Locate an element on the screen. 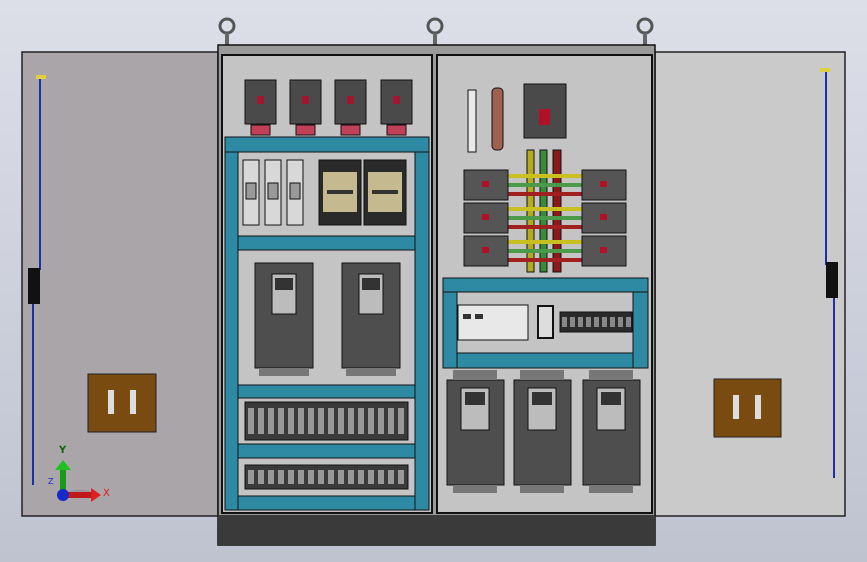 The image size is (867, 562). y-axis-label: Y is located at coordinates (62, 451).